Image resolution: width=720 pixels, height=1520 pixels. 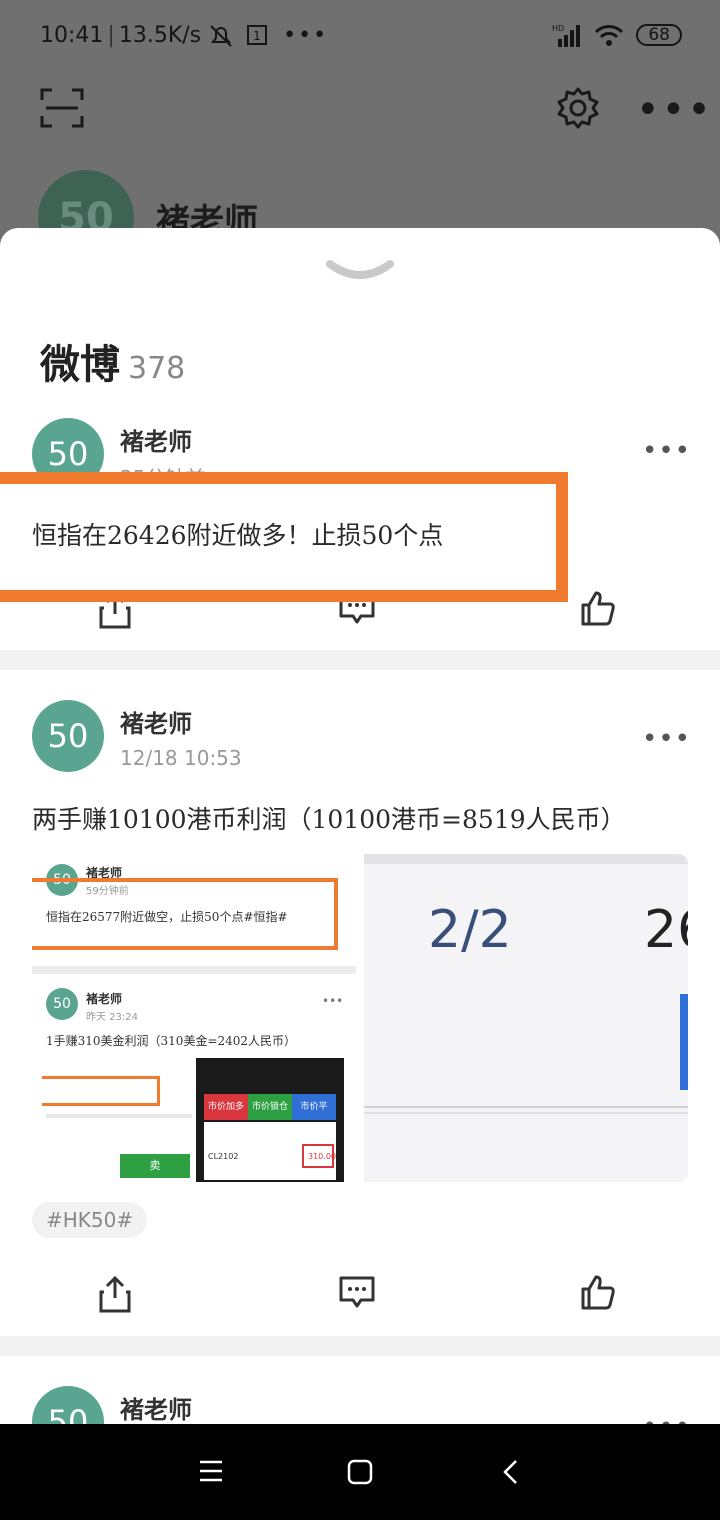 What do you see at coordinates (160, 35) in the screenshot?
I see `status-network-speed: 13.5K/s` at bounding box center [160, 35].